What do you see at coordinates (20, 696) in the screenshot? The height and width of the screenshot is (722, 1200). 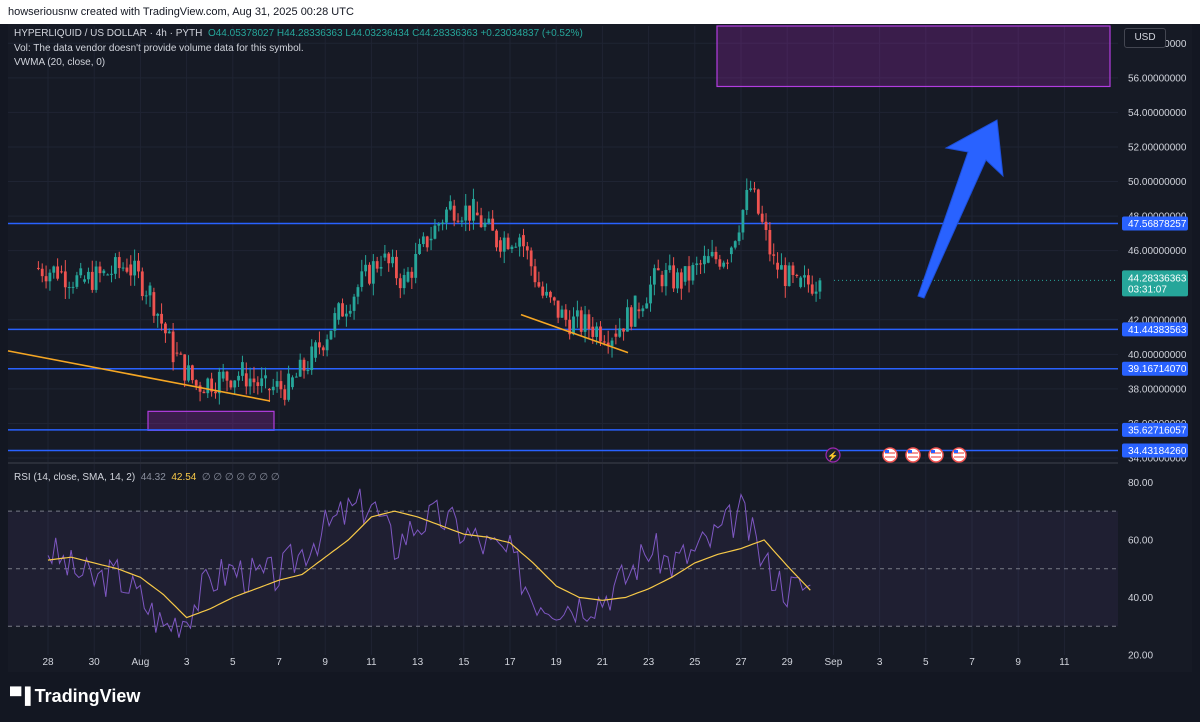 I see `tradingview-logo-icon: ▀▐` at bounding box center [20, 696].